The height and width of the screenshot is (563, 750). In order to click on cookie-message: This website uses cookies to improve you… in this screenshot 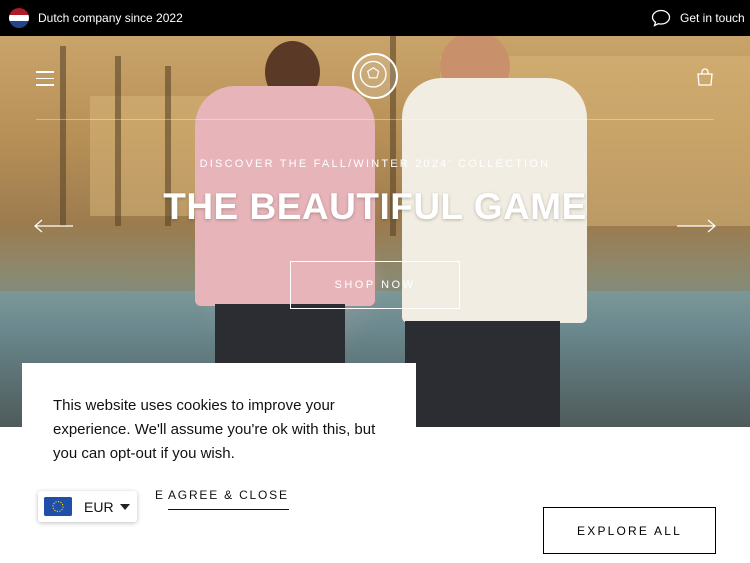, I will do `click(214, 429)`.